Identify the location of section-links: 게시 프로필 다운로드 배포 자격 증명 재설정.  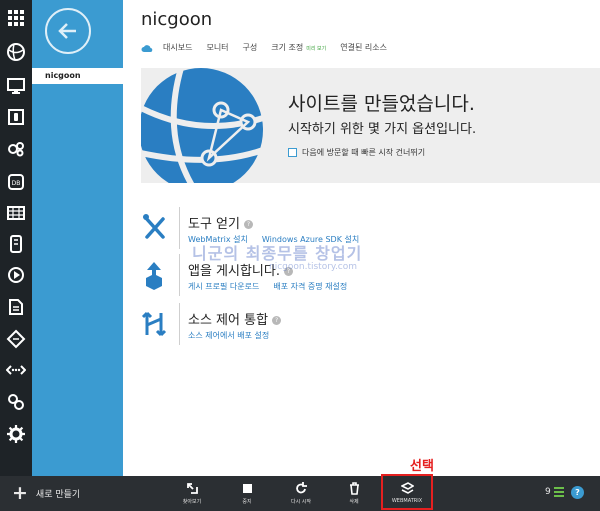
(274, 286).